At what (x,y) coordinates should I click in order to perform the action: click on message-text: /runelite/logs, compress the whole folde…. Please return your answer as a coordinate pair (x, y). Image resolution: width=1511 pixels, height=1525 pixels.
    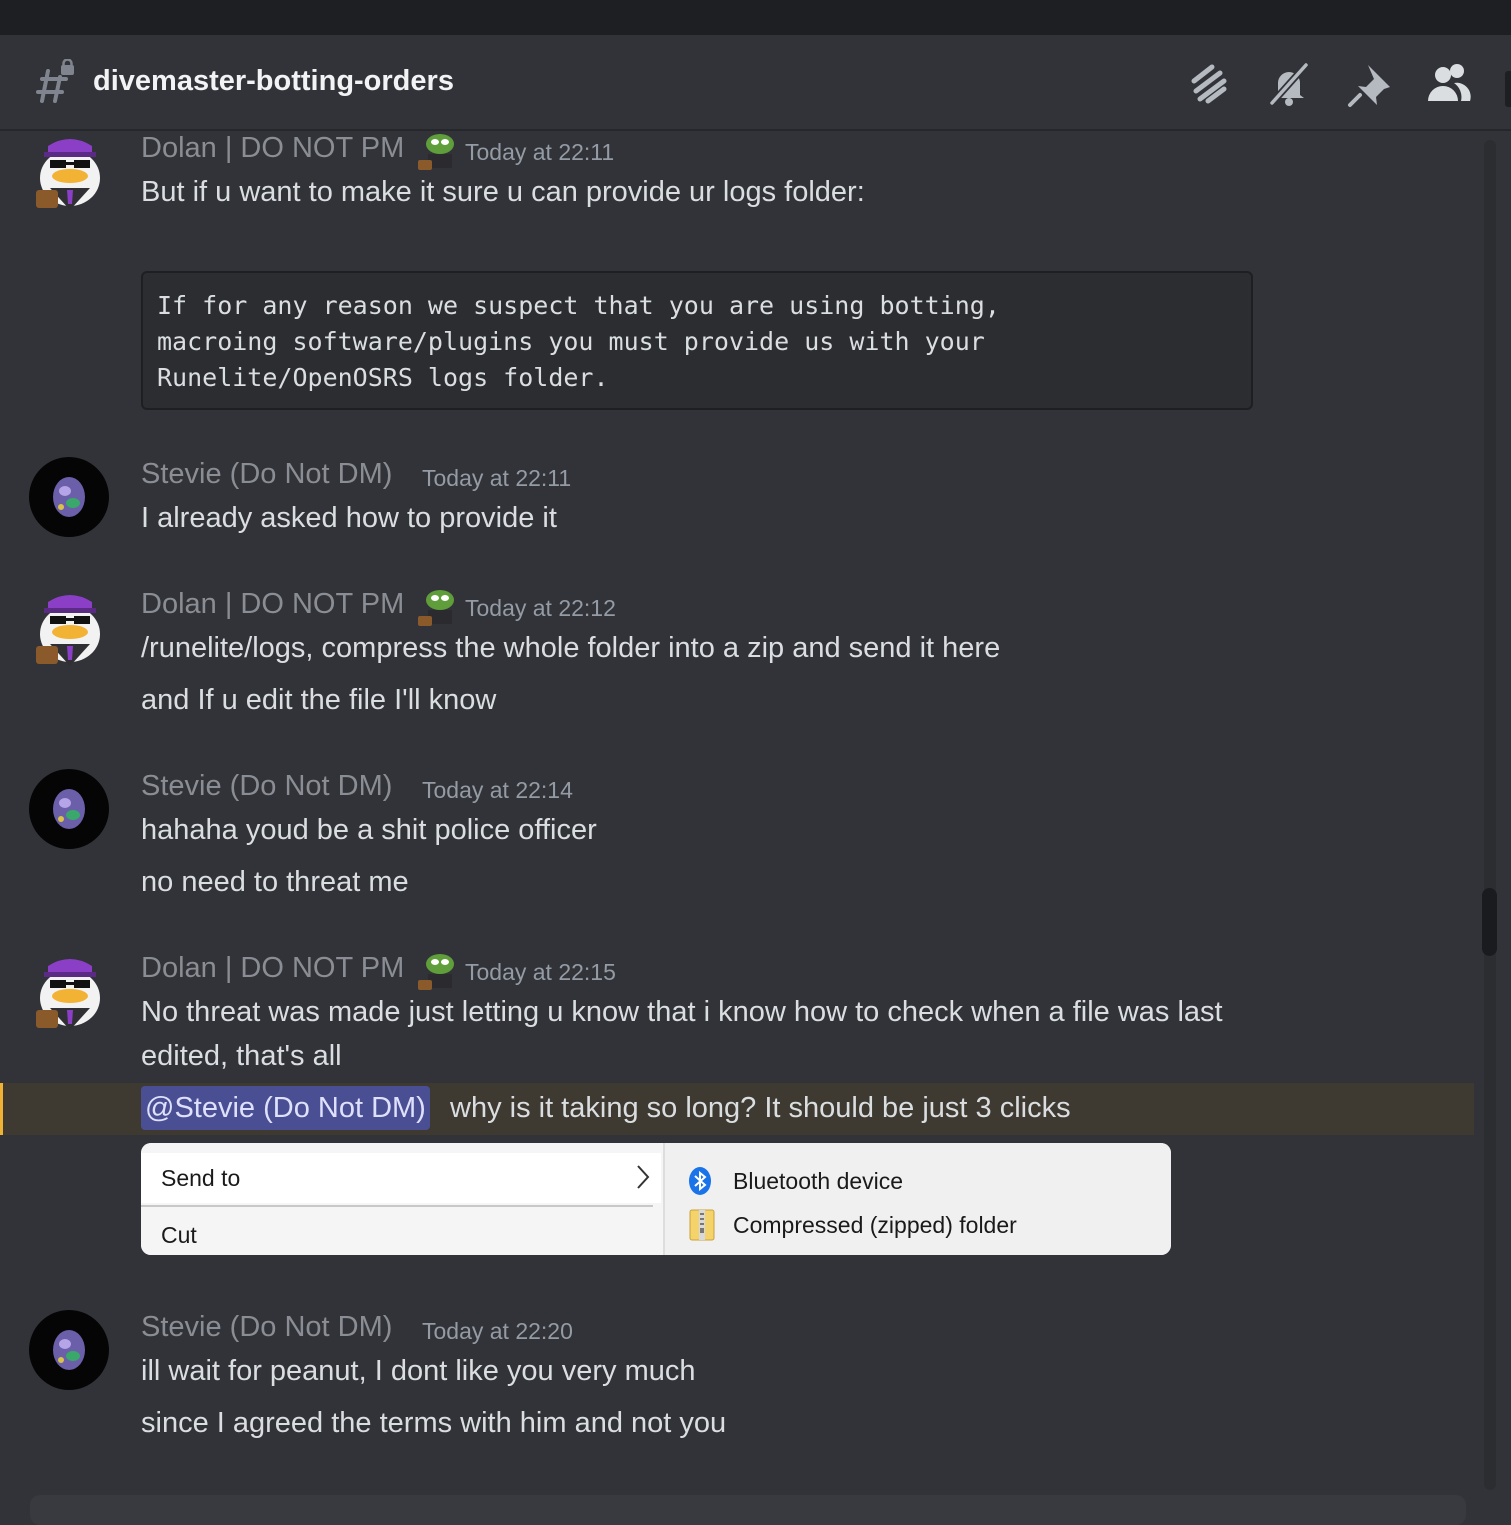
    Looking at the image, I should click on (571, 648).